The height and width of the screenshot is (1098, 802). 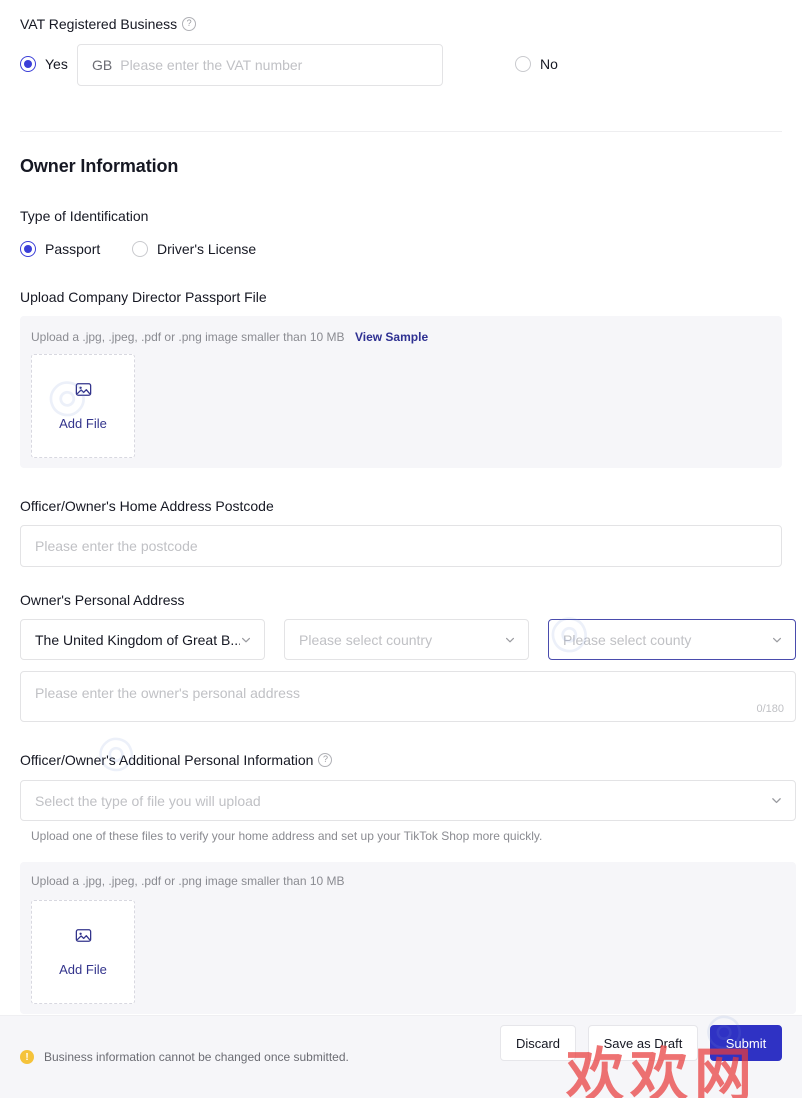 I want to click on county-select: Please select county, so click(x=672, y=639).